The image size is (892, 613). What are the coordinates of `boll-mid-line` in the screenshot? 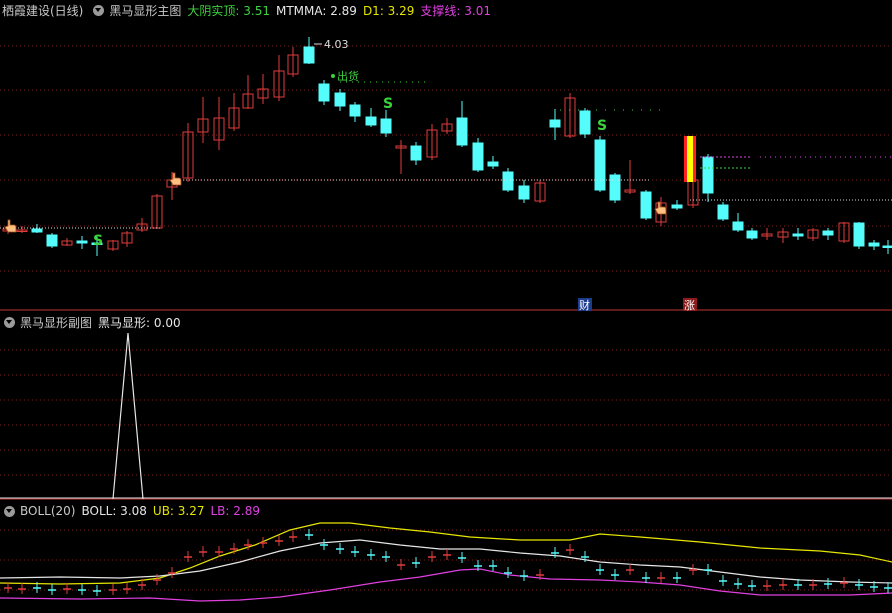 It's located at (446, 561).